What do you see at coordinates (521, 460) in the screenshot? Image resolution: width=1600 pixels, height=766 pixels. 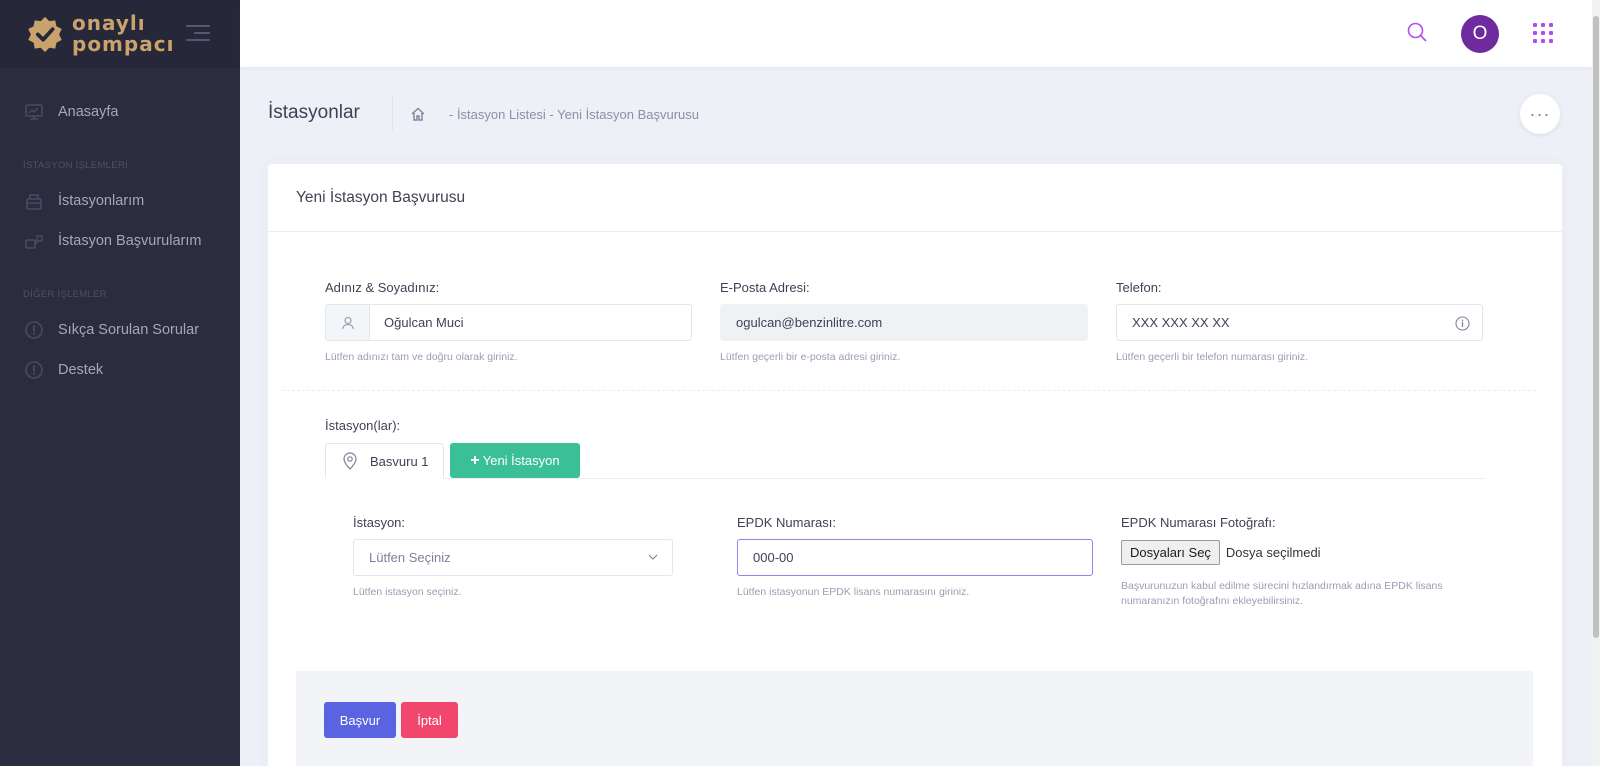 I see `add-station-label: Yeni İstasyon` at bounding box center [521, 460].